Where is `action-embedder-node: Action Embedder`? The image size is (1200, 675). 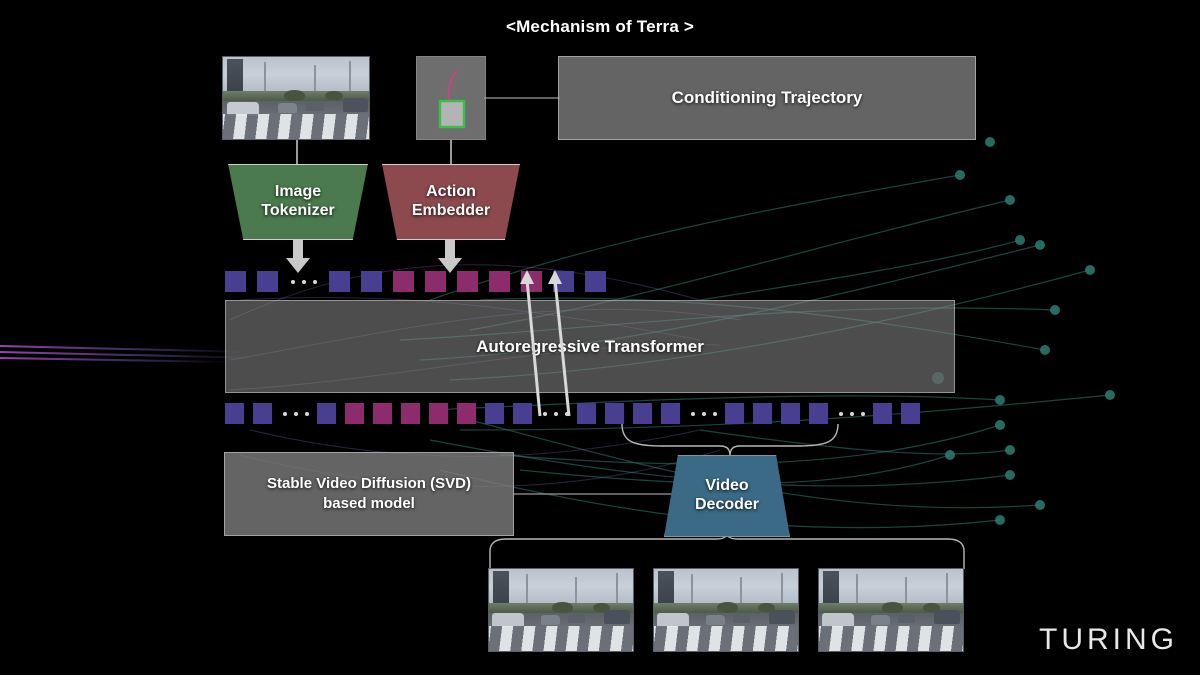
action-embedder-node: Action Embedder is located at coordinates (451, 202).